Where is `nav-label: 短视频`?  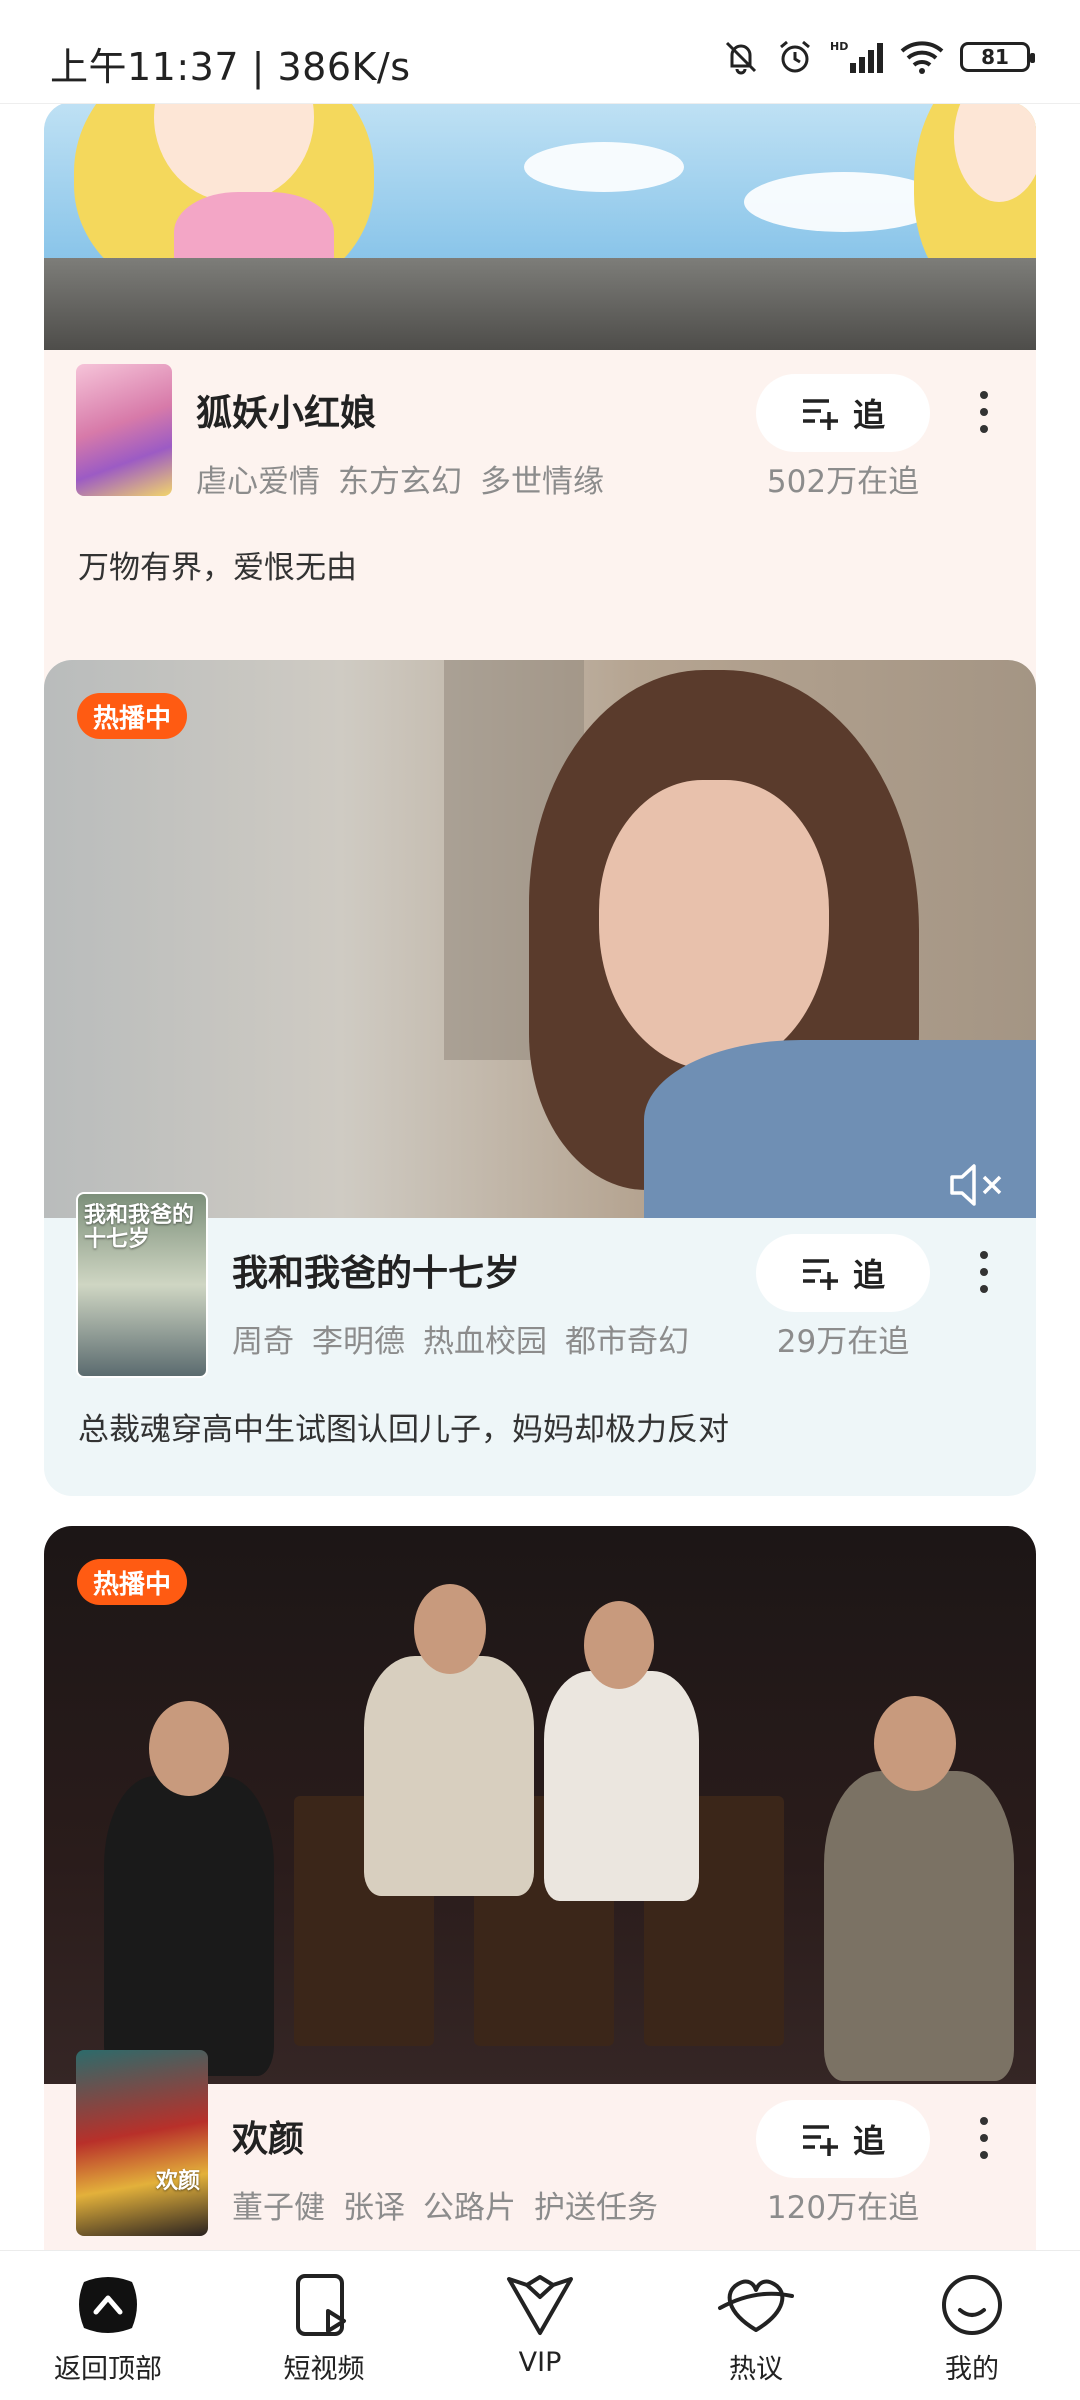 nav-label: 短视频 is located at coordinates (324, 2369).